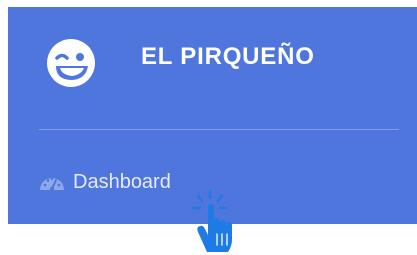  I want to click on sidebar-divider, so click(219, 129).